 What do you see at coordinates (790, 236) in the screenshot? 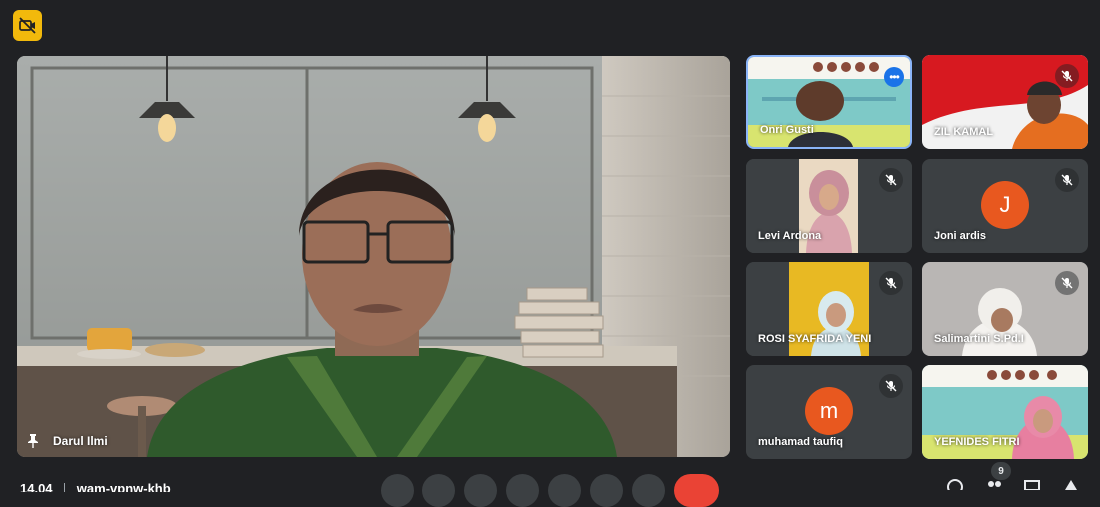
I see `participant-name: Levi Ardona` at bounding box center [790, 236].